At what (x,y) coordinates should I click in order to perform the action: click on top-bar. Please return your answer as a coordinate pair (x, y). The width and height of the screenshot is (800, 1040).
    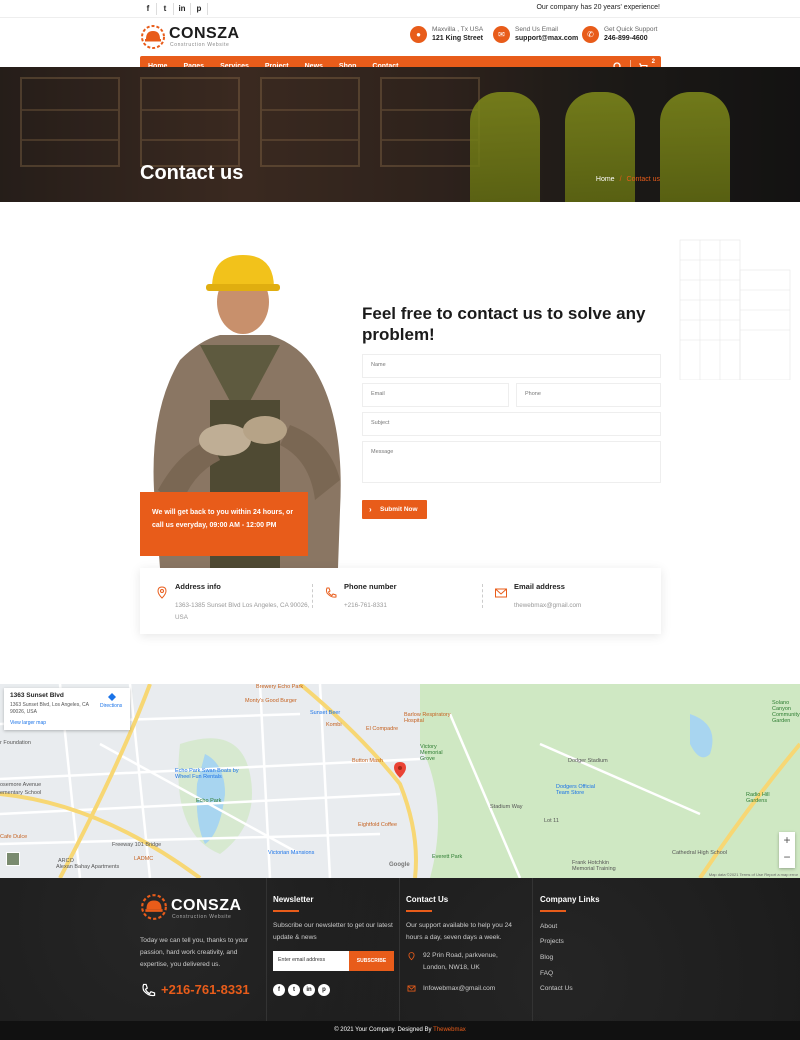
    Looking at the image, I should click on (400, 9).